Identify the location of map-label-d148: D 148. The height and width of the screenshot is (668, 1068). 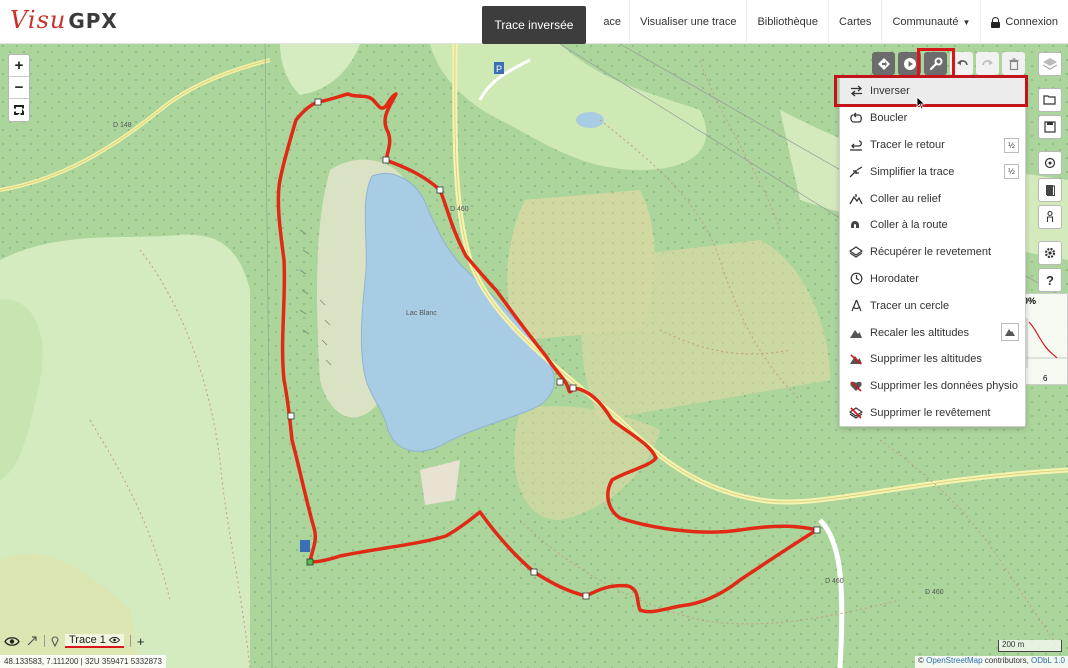
(122, 125).